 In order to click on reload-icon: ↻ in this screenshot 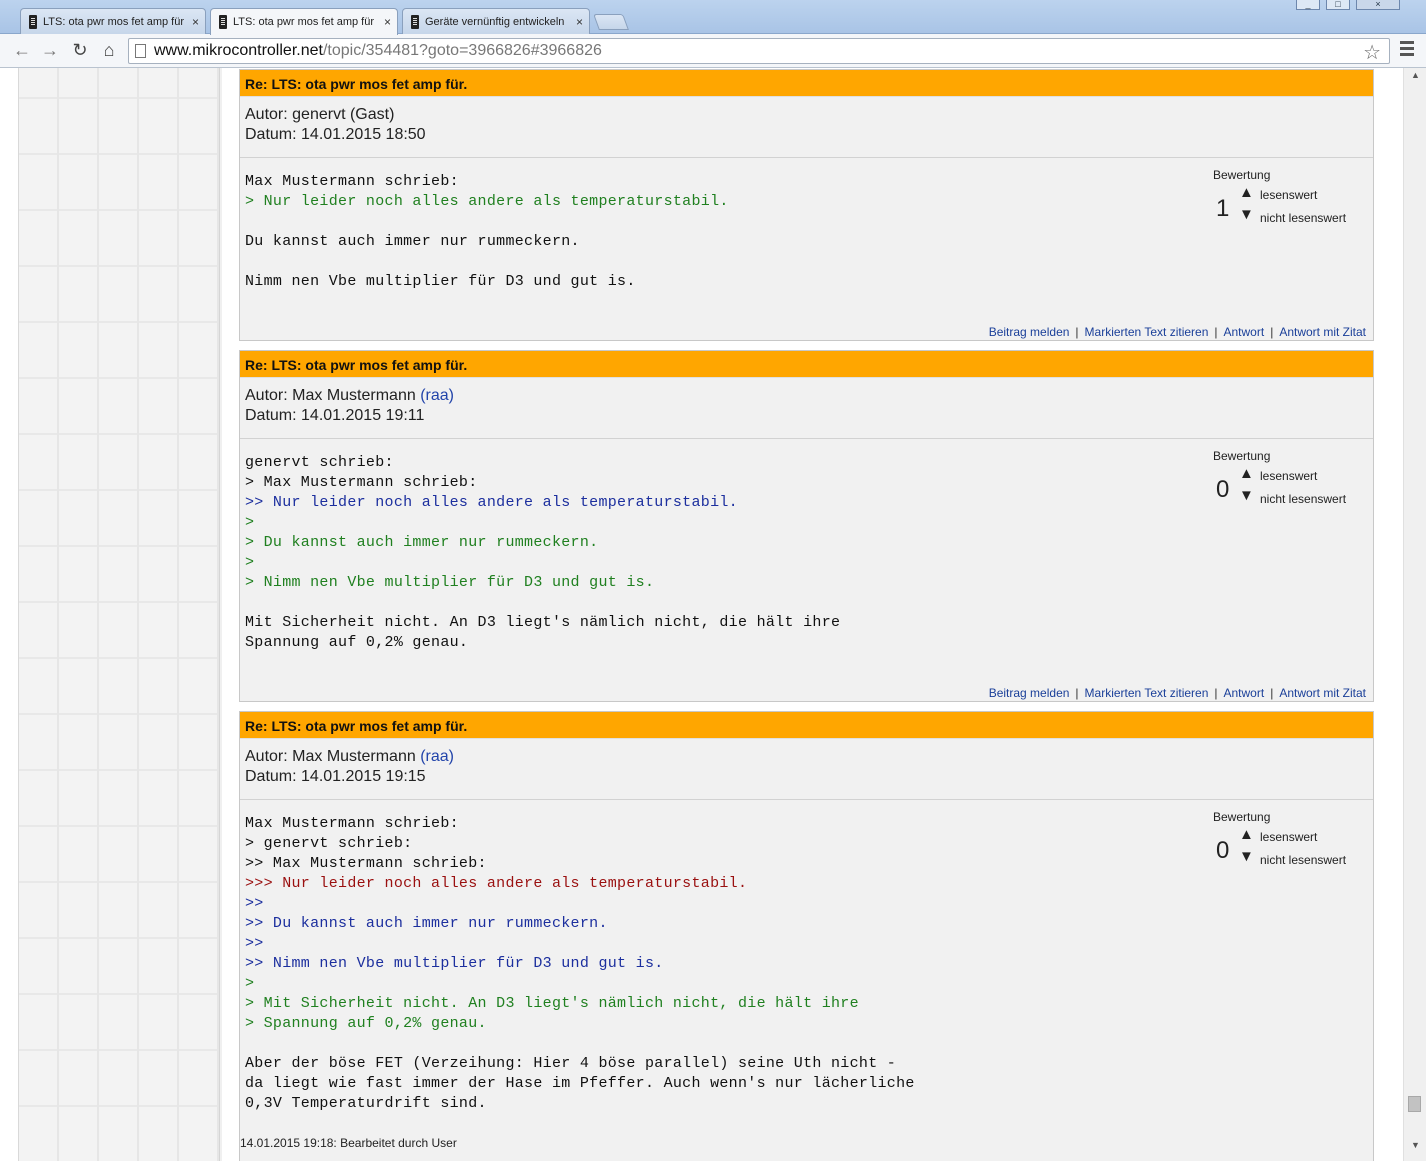, I will do `click(80, 50)`.